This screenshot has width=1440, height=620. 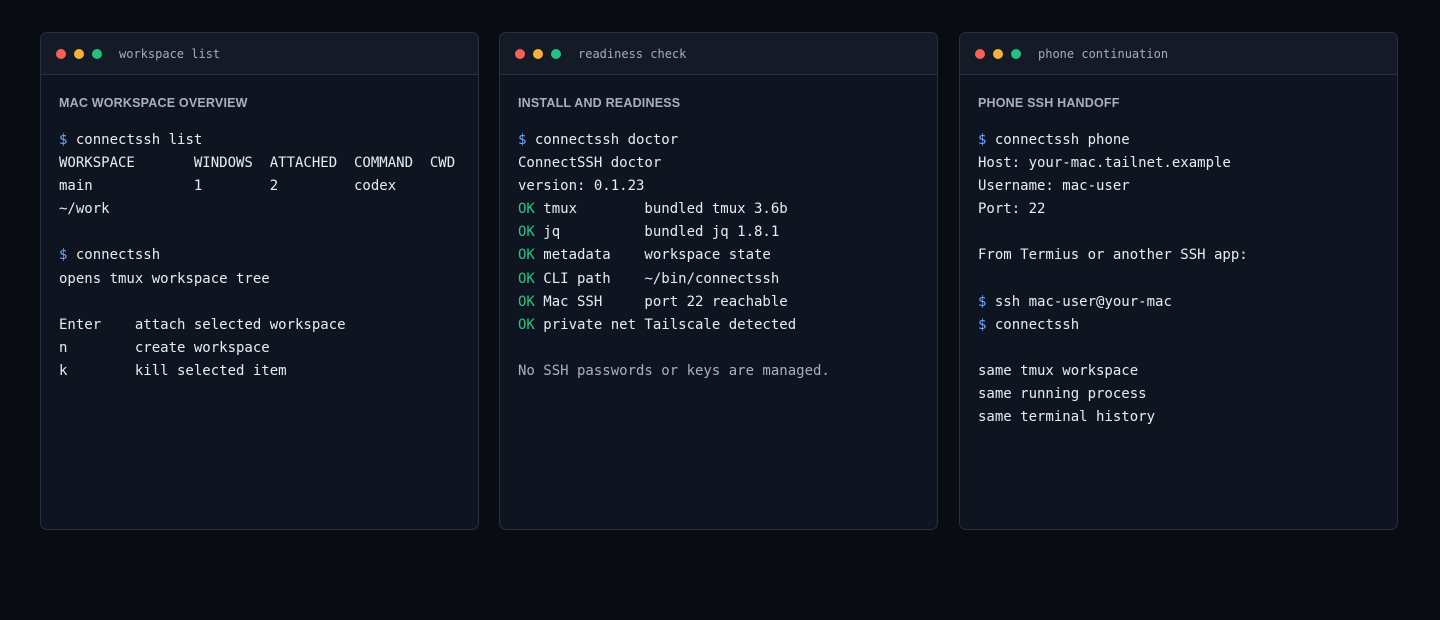 What do you see at coordinates (202, 324) in the screenshot?
I see `output-line: Enter attach selected workspace` at bounding box center [202, 324].